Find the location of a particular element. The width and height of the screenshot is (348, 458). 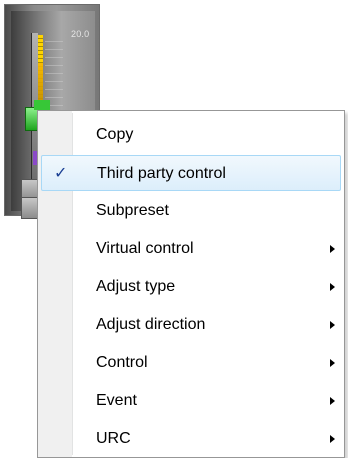

menu-item-third-party-control: ✓ Third party control is located at coordinates (191, 173).